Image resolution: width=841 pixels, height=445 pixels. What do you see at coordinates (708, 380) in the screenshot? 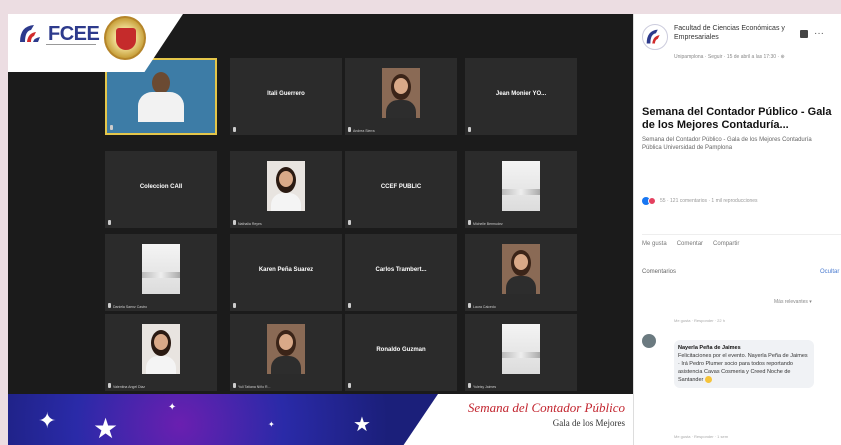
I see `emoji-icon` at bounding box center [708, 380].